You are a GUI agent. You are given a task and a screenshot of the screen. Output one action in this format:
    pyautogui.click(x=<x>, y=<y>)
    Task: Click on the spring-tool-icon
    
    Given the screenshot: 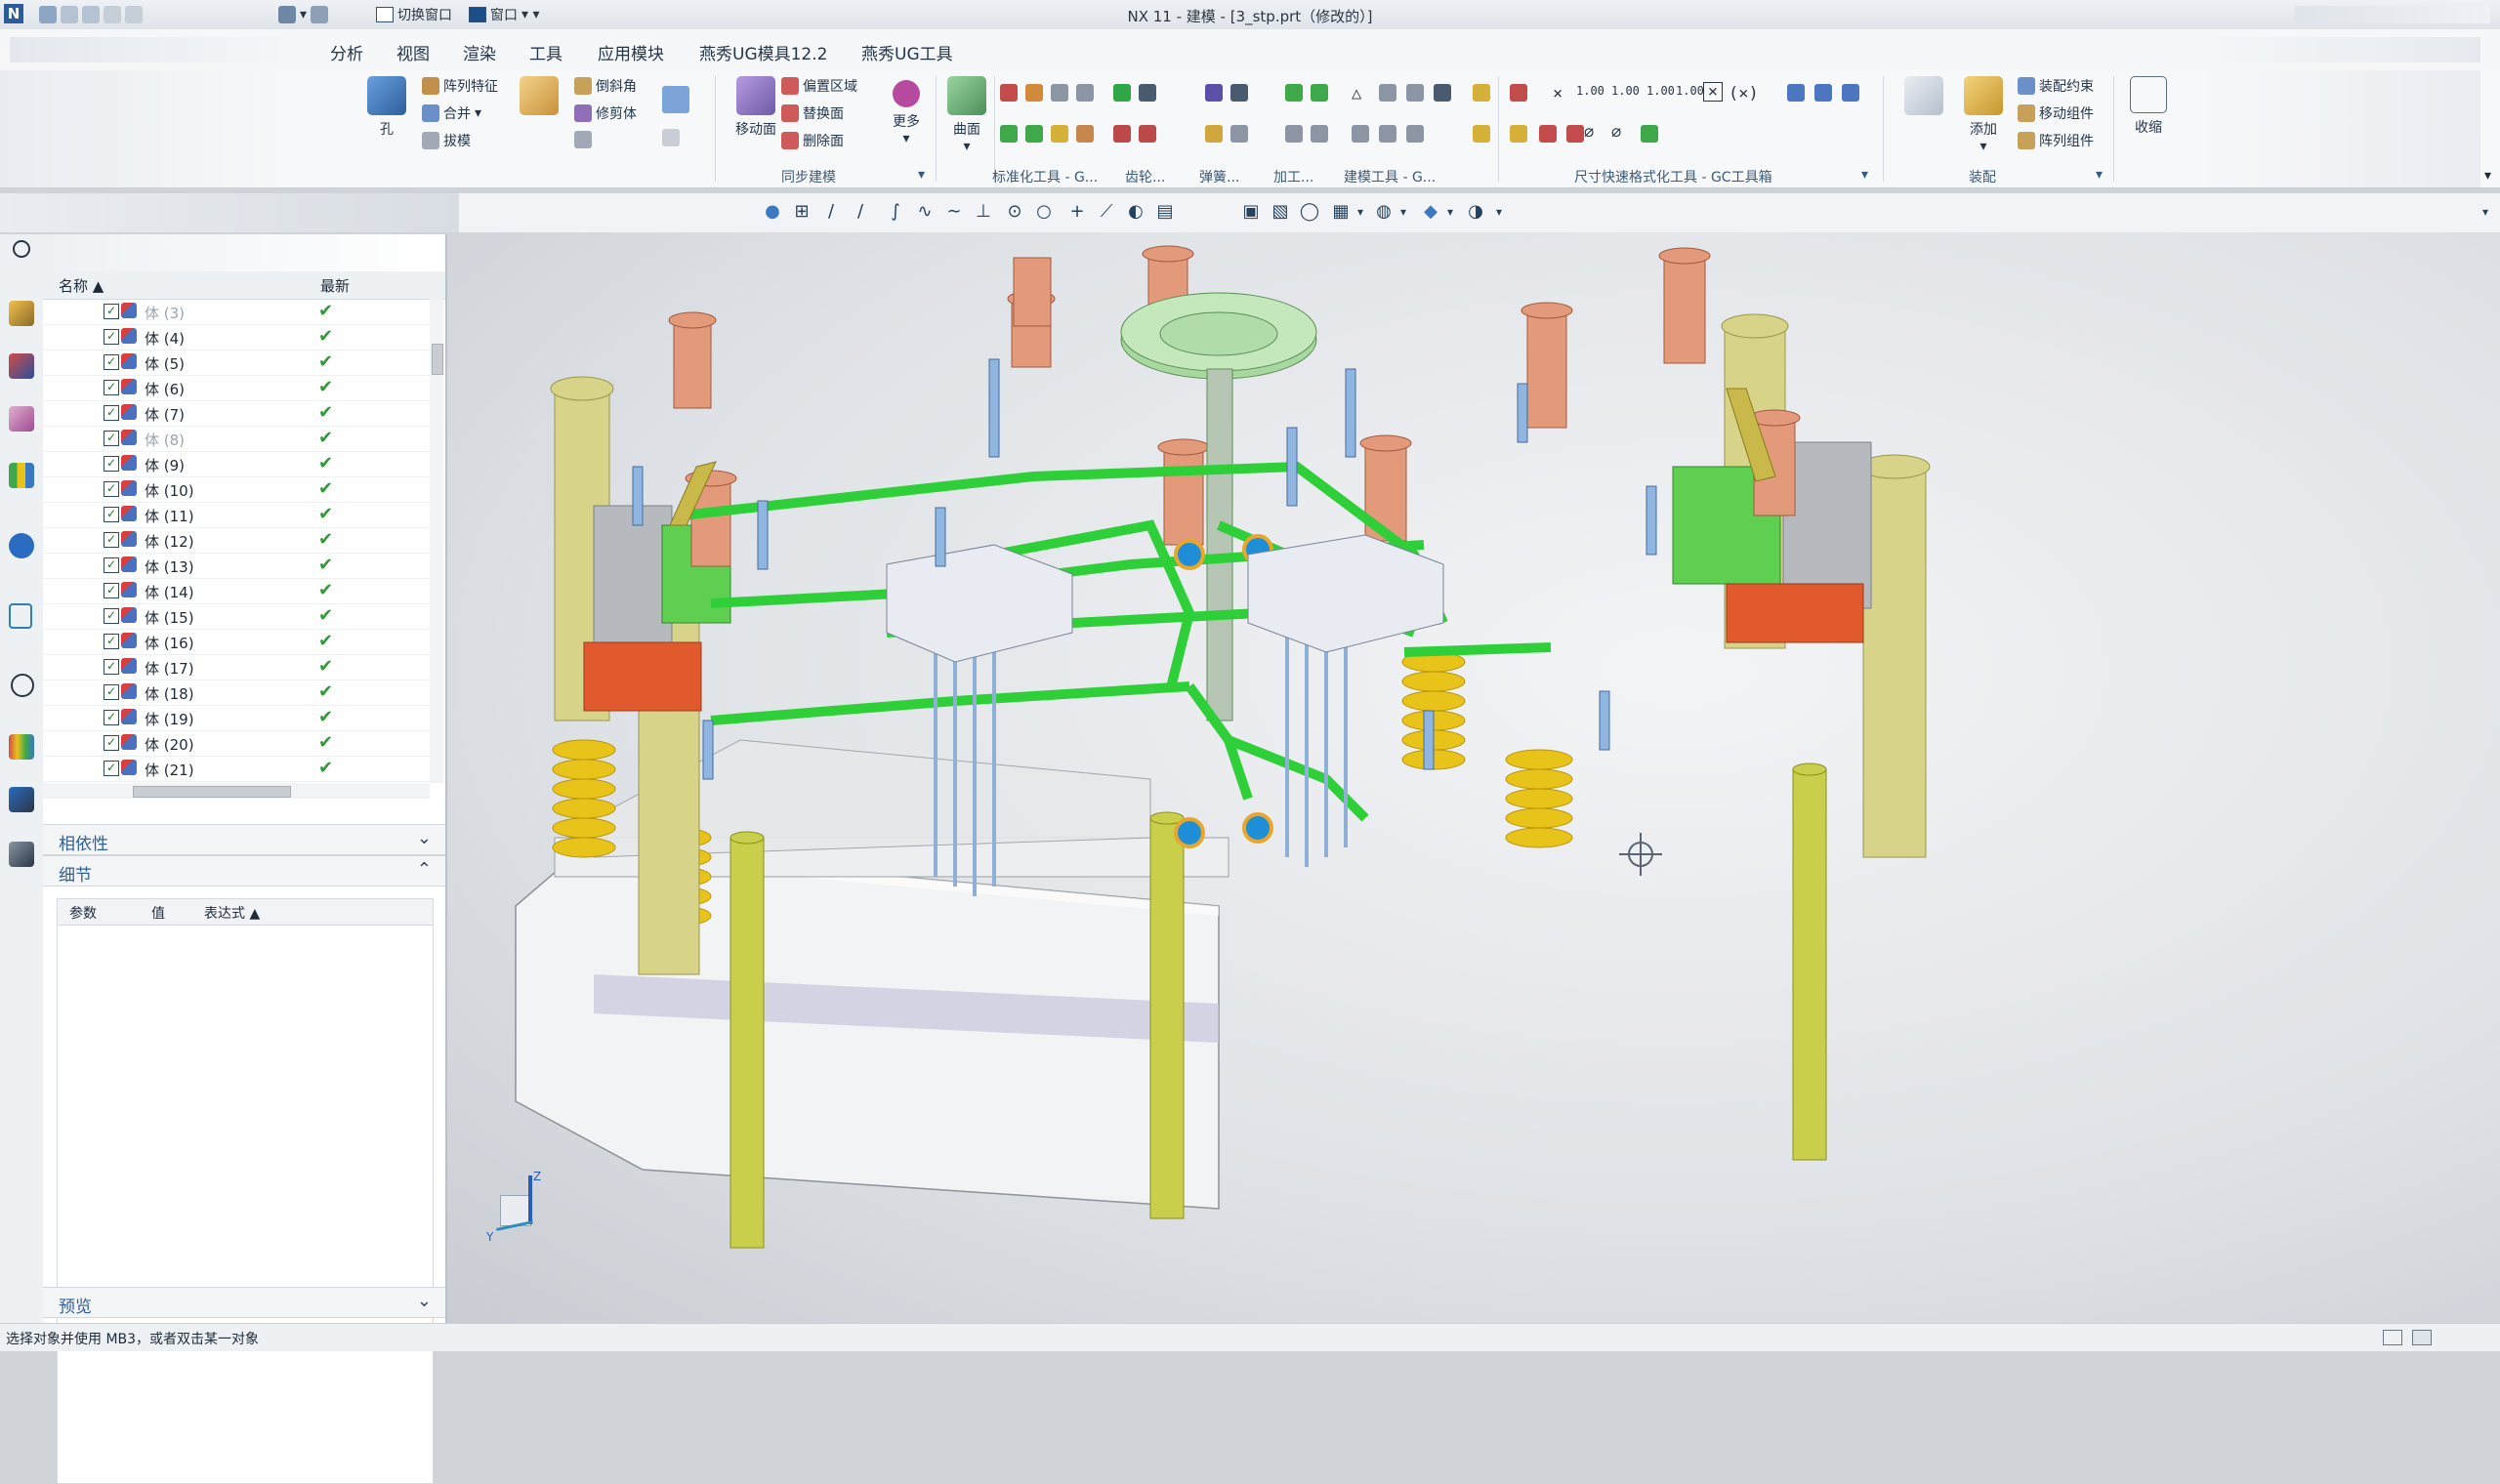 What is the action you would take?
    pyautogui.click(x=1239, y=93)
    